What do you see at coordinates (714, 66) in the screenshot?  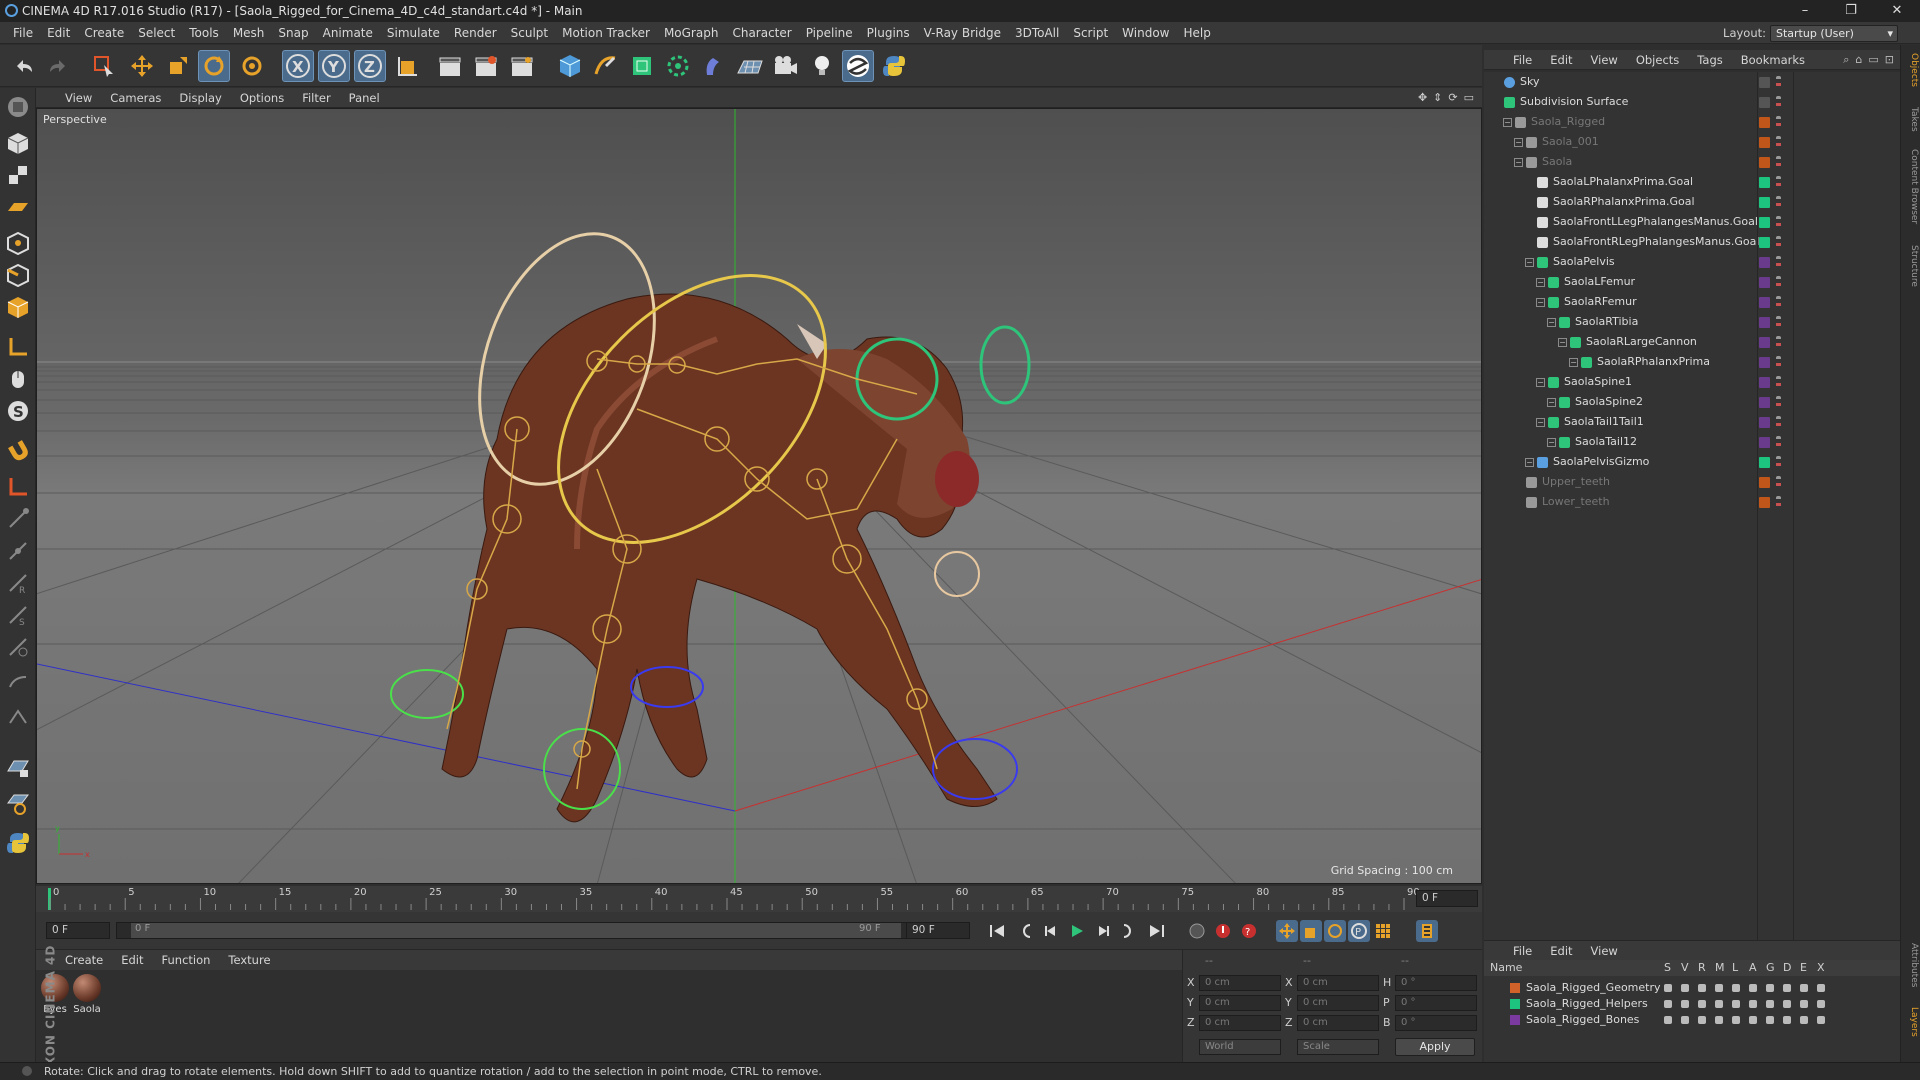 I see `add-deformer-button` at bounding box center [714, 66].